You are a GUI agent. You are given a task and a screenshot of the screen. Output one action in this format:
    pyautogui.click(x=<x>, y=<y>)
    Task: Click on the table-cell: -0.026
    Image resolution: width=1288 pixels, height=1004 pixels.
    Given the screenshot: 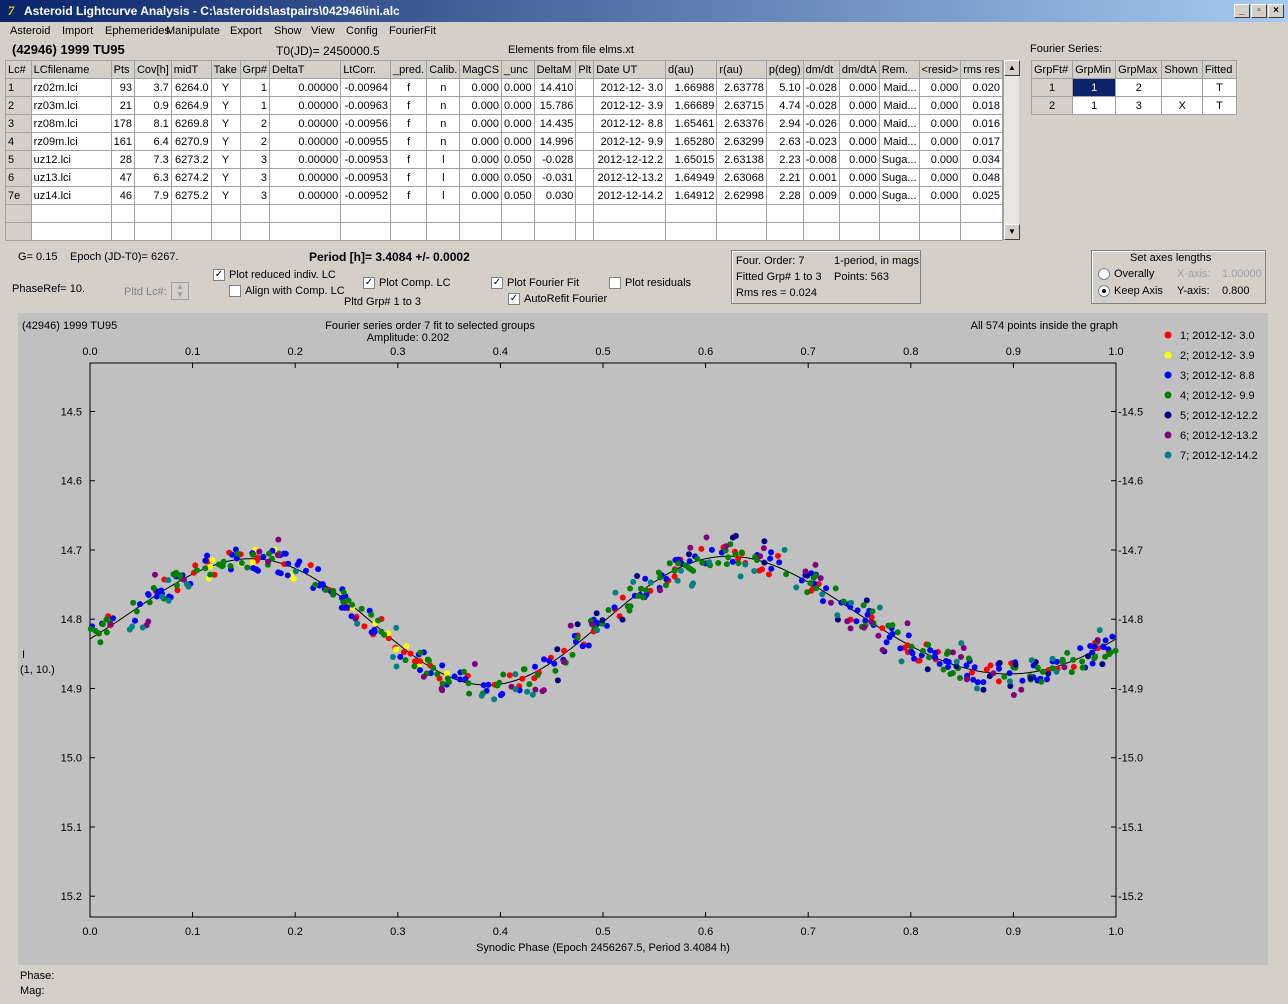 What is the action you would take?
    pyautogui.click(x=821, y=123)
    